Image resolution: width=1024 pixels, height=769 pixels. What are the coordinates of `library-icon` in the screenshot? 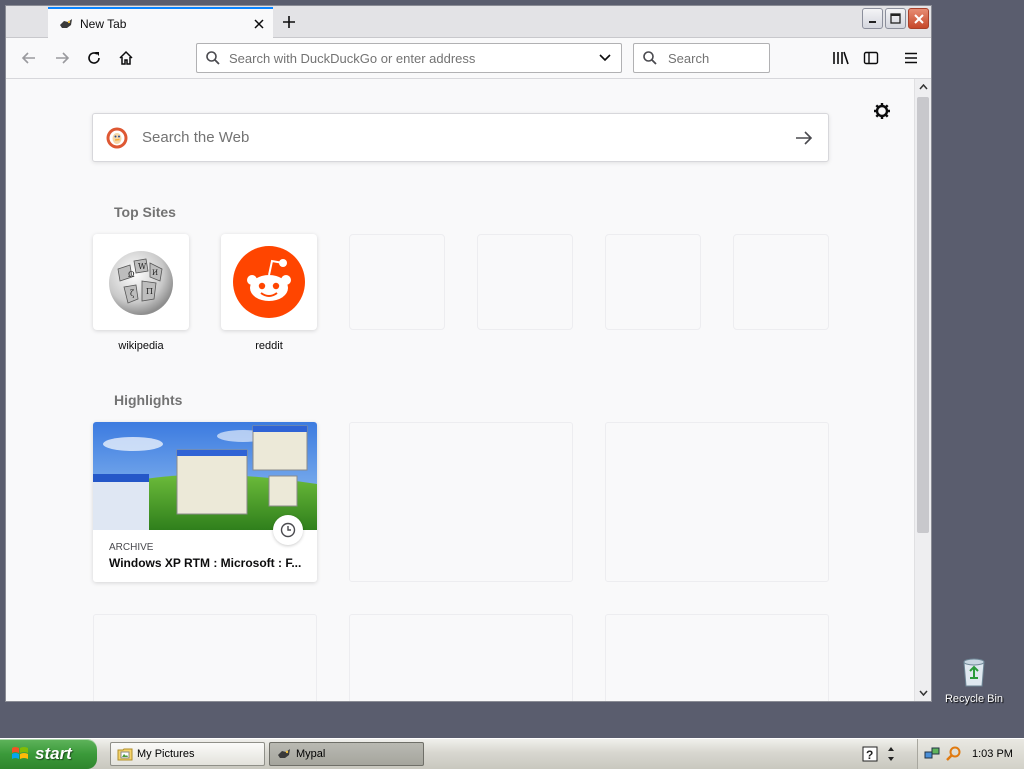 It's located at (841, 58).